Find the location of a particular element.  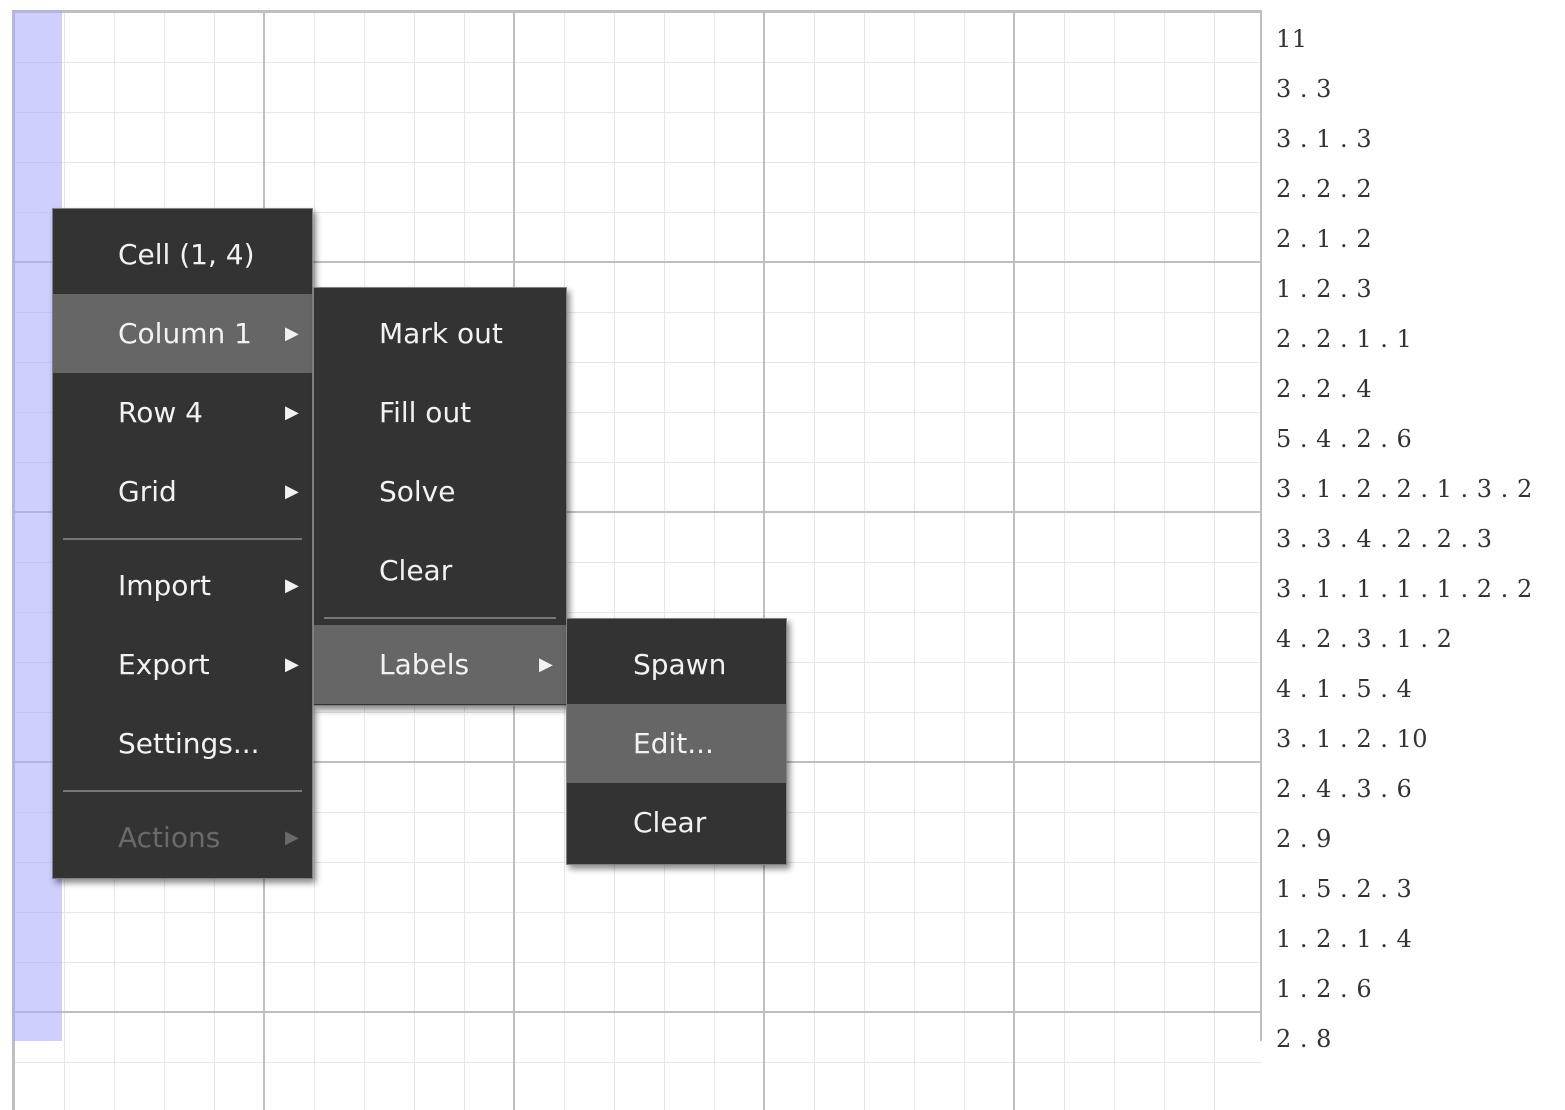

menu-item-clear-labels: Clear is located at coordinates (676, 822).